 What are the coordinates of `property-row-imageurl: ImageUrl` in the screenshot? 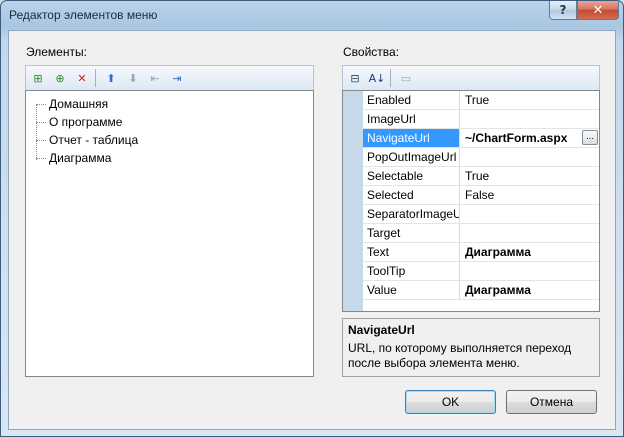 It's located at (481, 119).